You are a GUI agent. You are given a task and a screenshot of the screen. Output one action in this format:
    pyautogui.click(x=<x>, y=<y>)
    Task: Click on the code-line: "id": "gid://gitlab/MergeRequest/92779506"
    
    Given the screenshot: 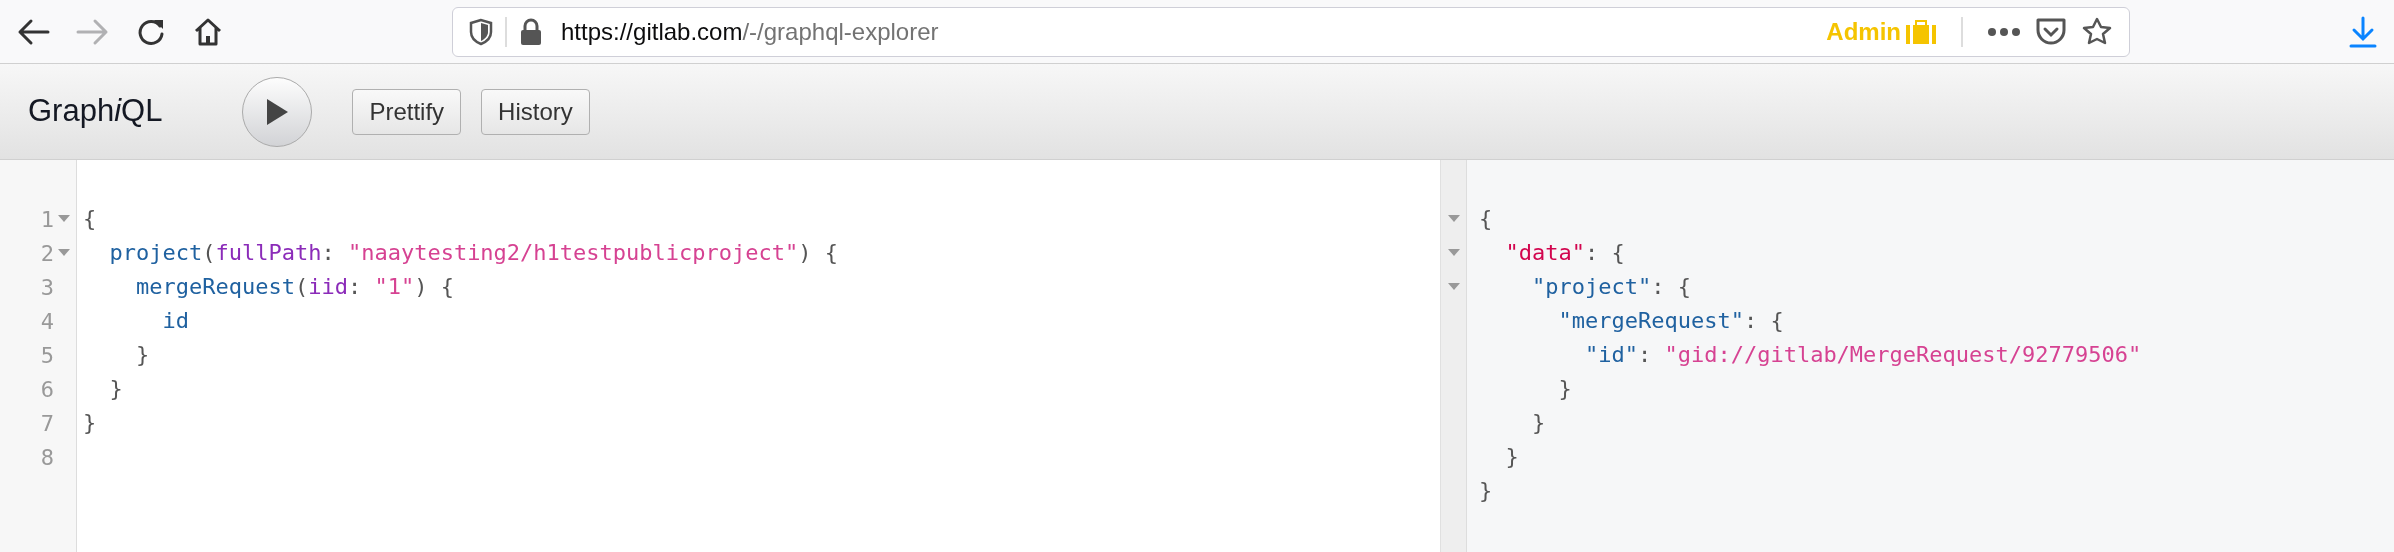 What is the action you would take?
    pyautogui.click(x=1863, y=355)
    